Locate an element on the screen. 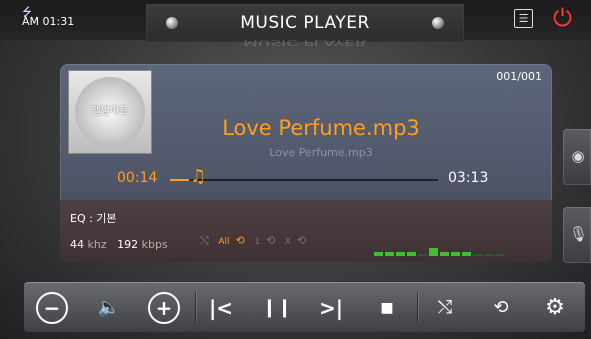 Image resolution: width=591 pixels, height=339 pixels. eq-label: EQ : 기본 is located at coordinates (93, 218).